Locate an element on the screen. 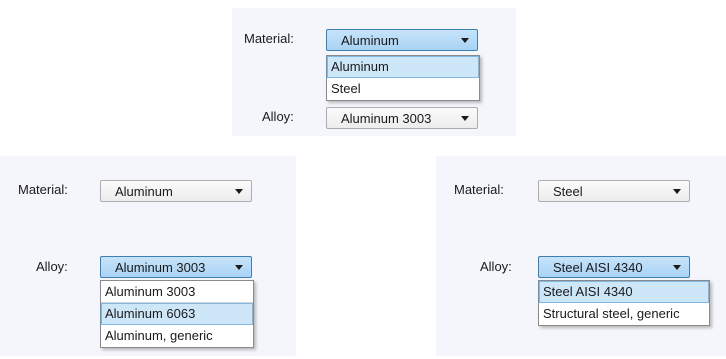  option-steel-aisi-4340: Steel AISI 4340 is located at coordinates (624, 292).